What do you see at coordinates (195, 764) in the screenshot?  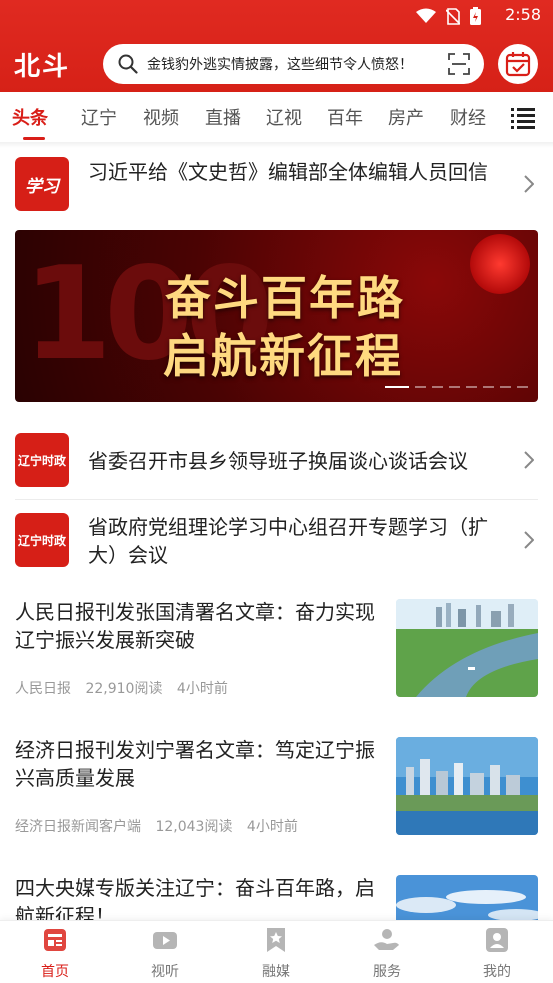 I see `news-title: 经济日报刊发刘宁署名文章：笃定辽宁振兴高质量发展` at bounding box center [195, 764].